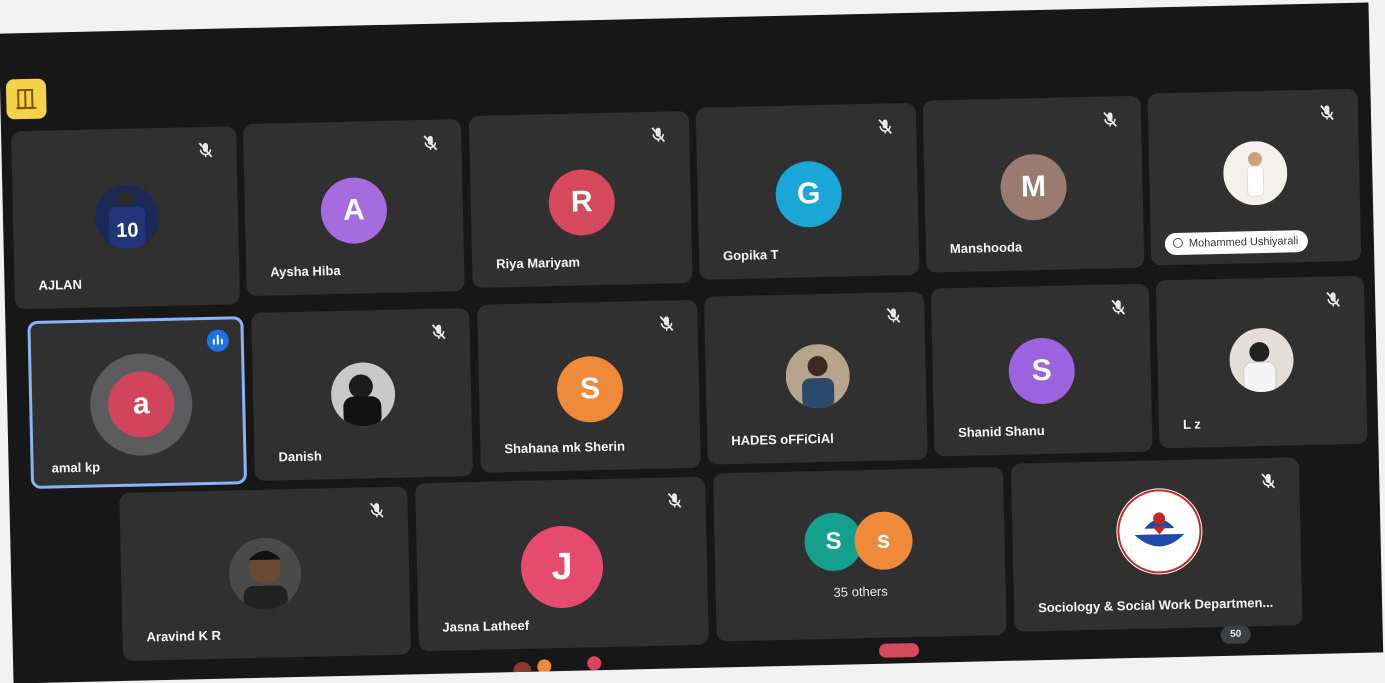 The height and width of the screenshot is (683, 1385). I want to click on participant-name: Aysha Hiba, so click(305, 271).